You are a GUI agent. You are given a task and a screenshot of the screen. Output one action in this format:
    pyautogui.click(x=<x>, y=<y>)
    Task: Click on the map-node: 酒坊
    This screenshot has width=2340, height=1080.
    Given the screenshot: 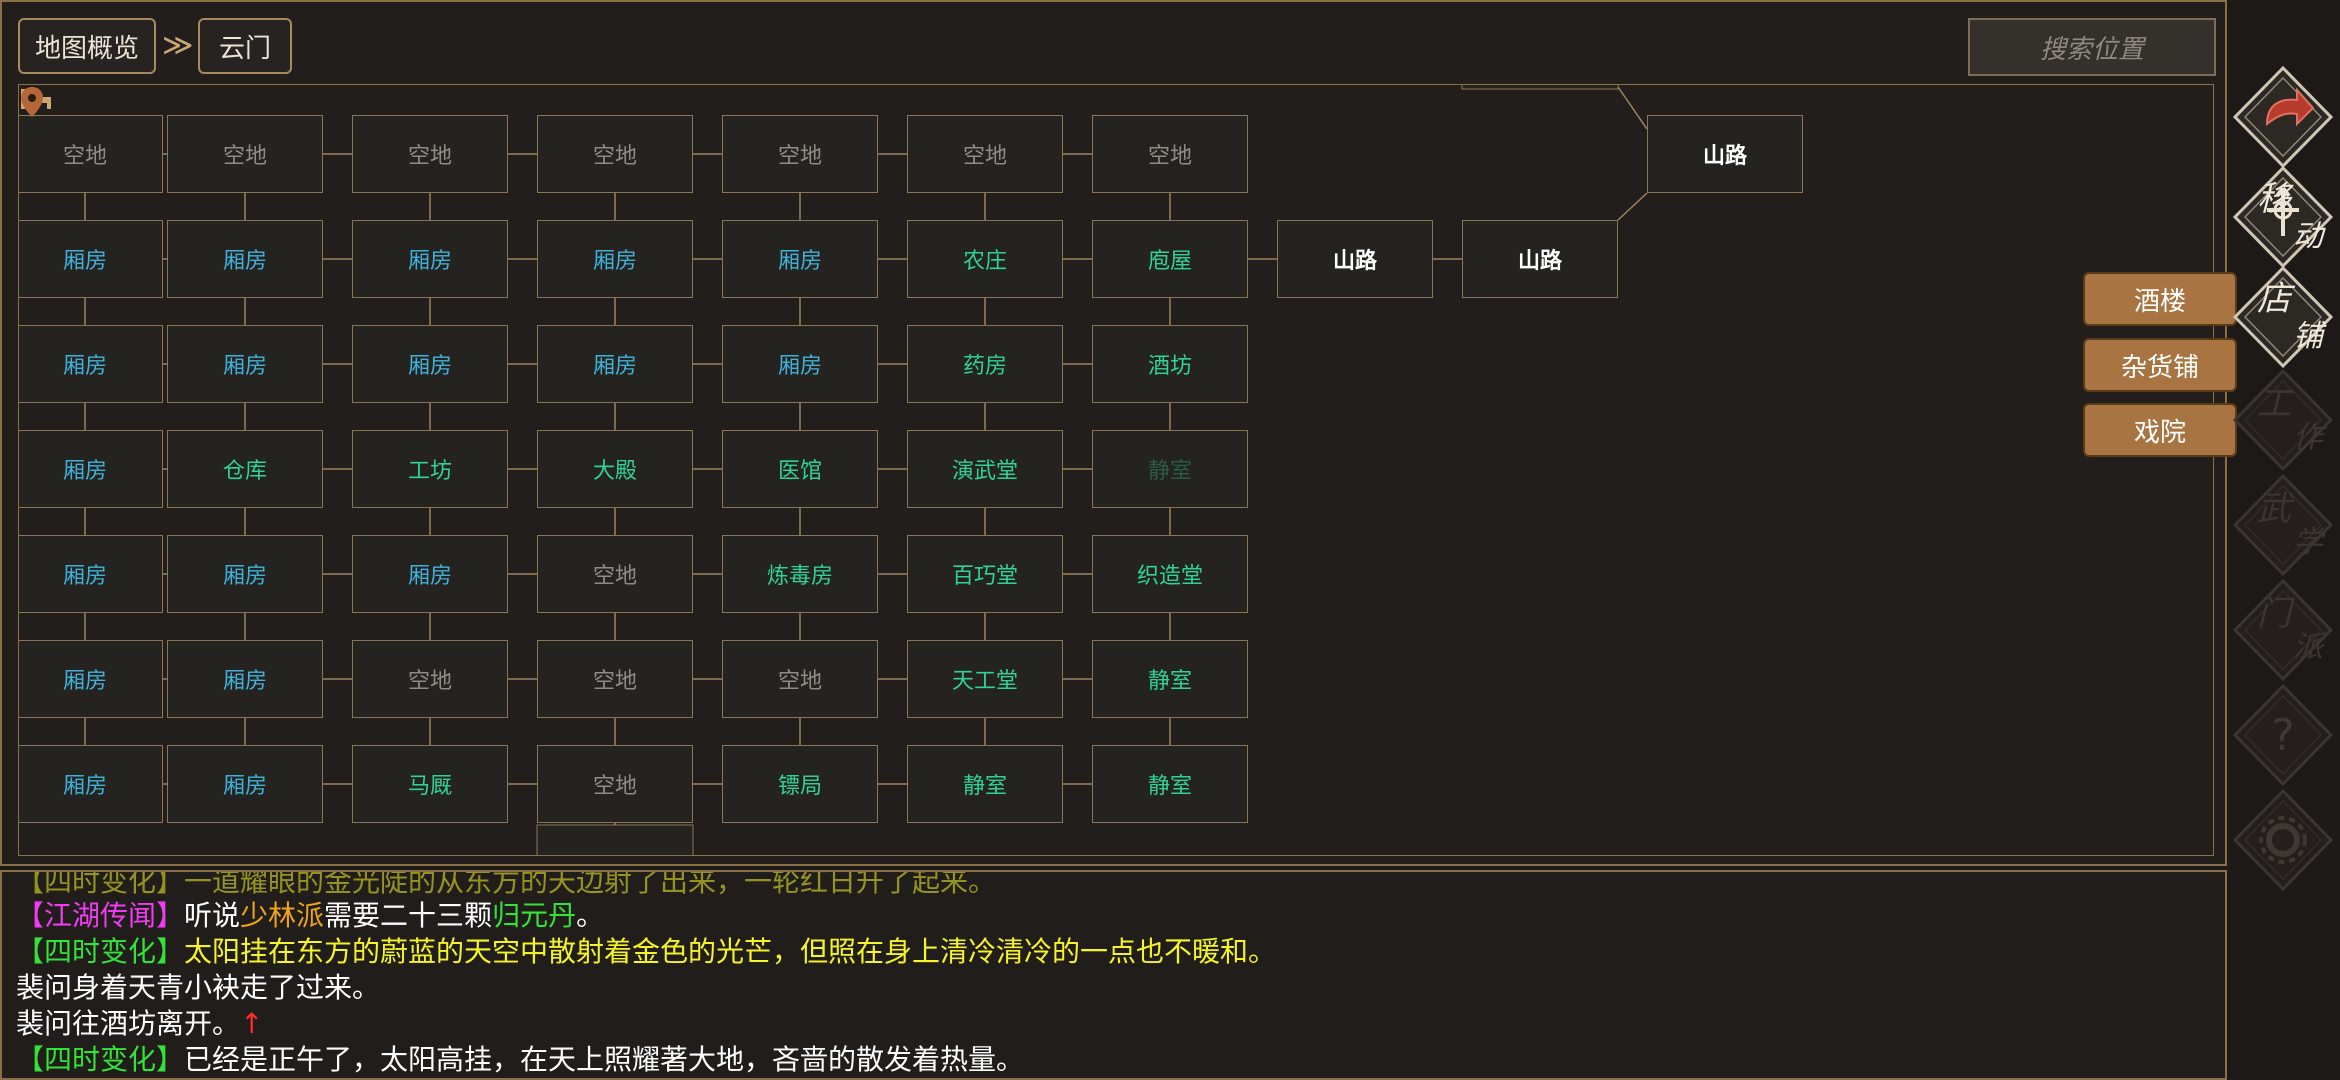 What is the action you would take?
    pyautogui.click(x=1170, y=364)
    